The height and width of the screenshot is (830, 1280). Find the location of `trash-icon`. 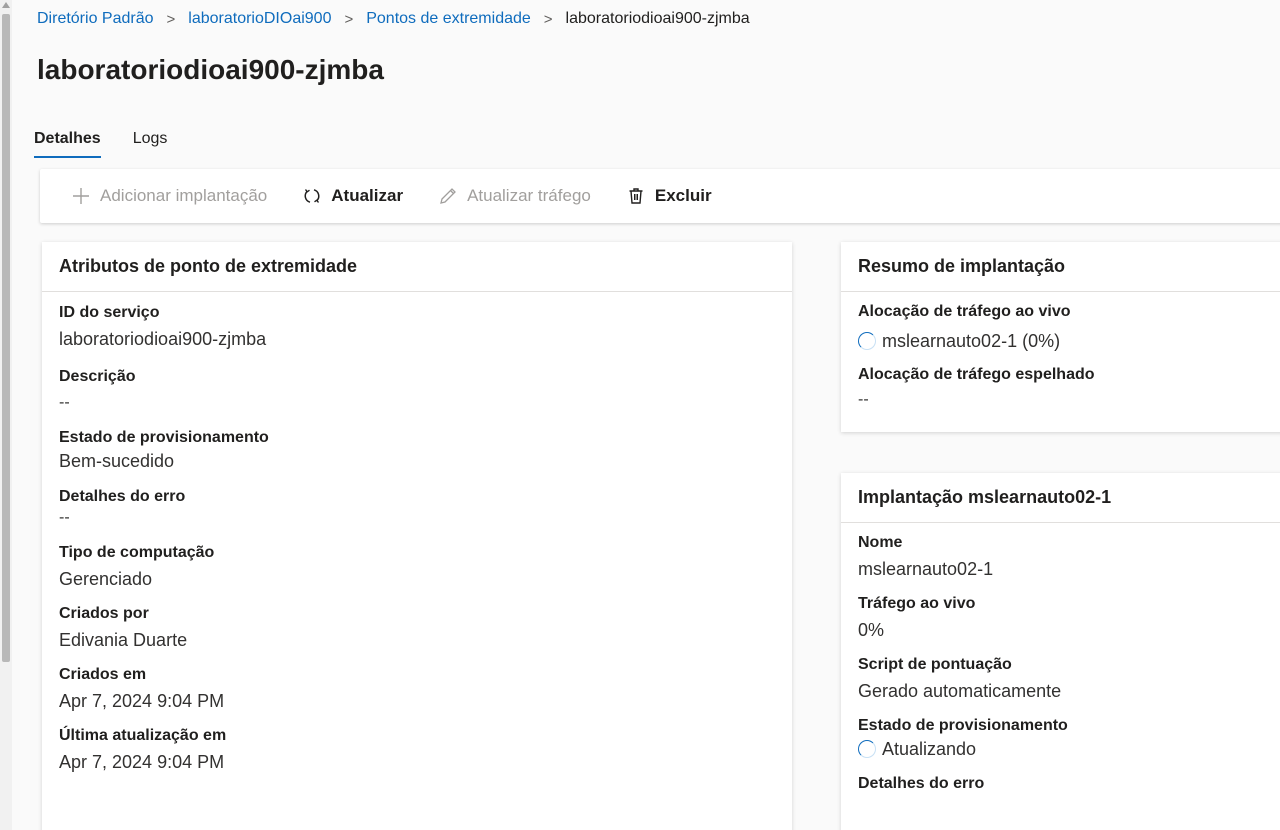

trash-icon is located at coordinates (636, 196).